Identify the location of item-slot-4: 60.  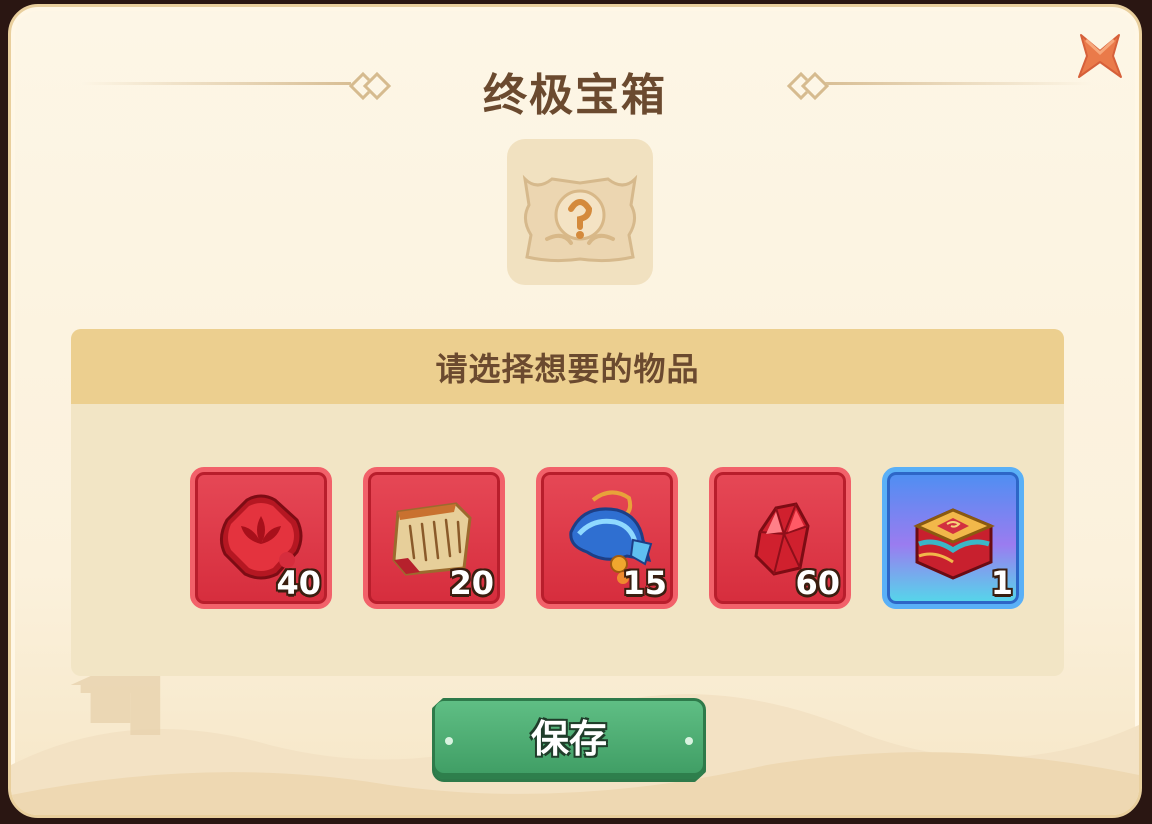
(780, 538).